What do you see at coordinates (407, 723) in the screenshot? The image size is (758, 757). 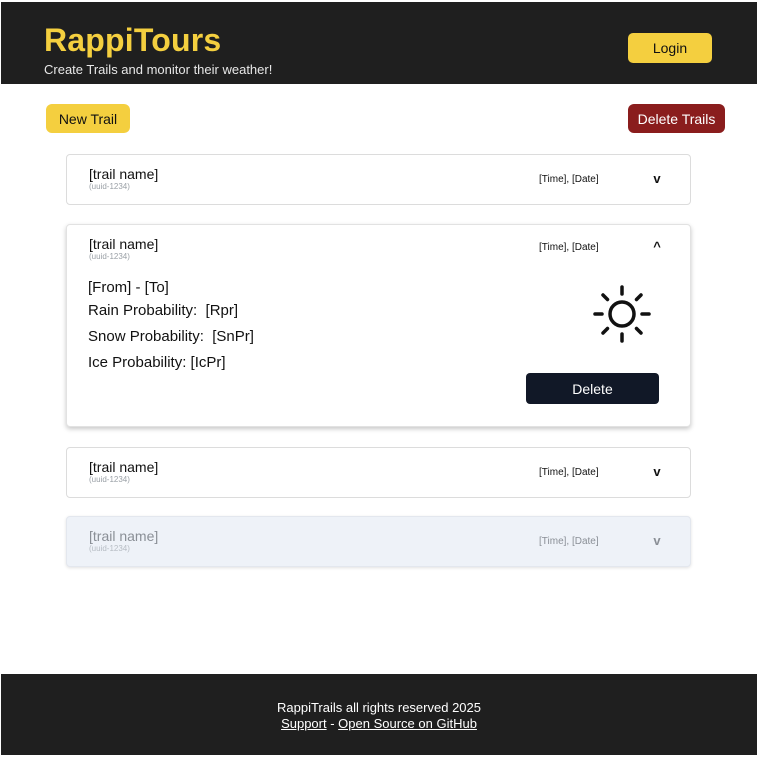 I see `github-link: Open Source on GitHub` at bounding box center [407, 723].